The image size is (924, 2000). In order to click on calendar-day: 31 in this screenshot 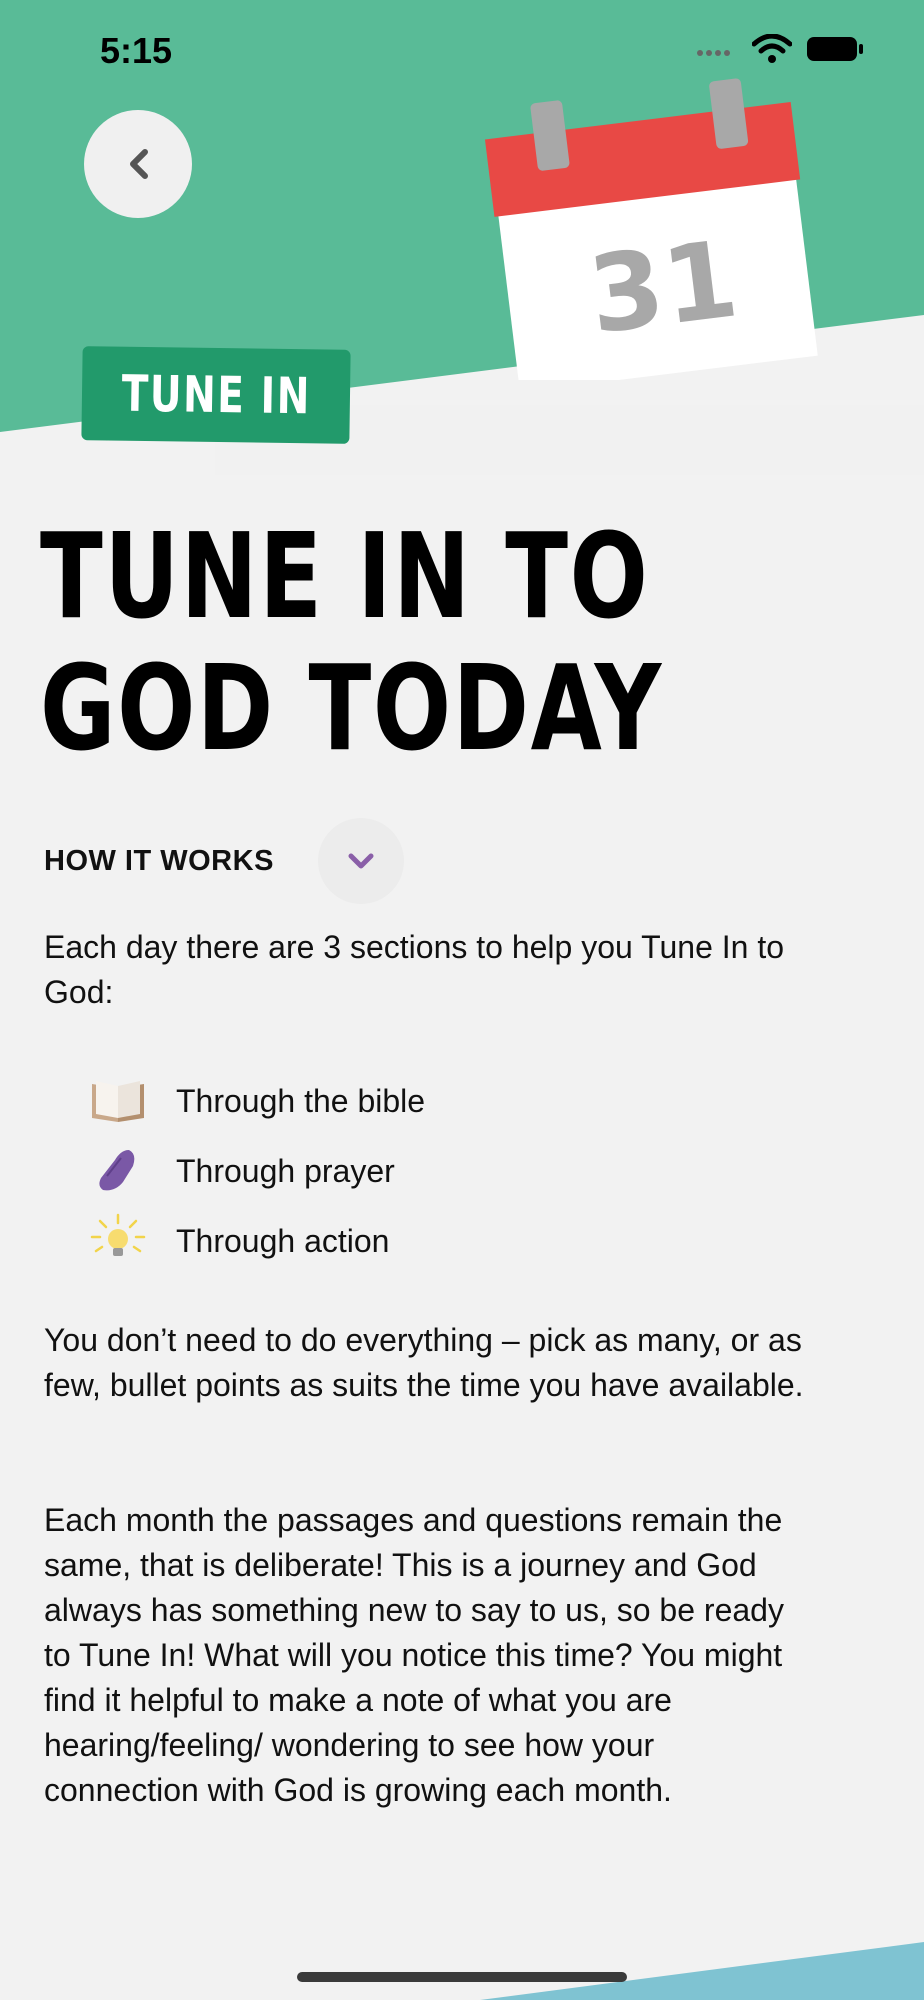, I will do `click(663, 287)`.